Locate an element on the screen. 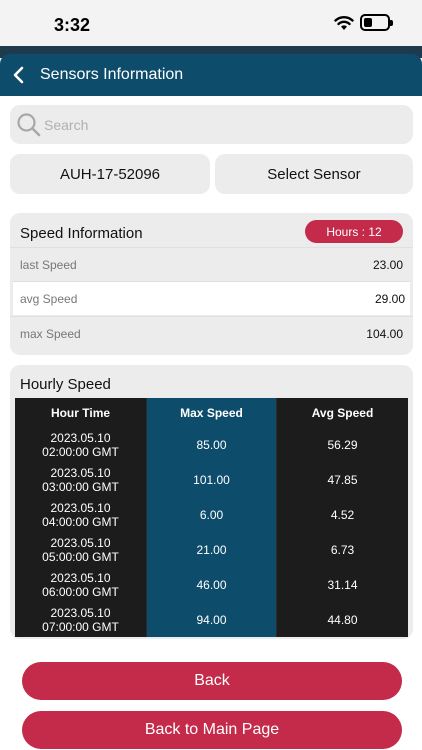 The image size is (422, 750). back-to-main-page-button: Back to Main Page is located at coordinates (212, 730).